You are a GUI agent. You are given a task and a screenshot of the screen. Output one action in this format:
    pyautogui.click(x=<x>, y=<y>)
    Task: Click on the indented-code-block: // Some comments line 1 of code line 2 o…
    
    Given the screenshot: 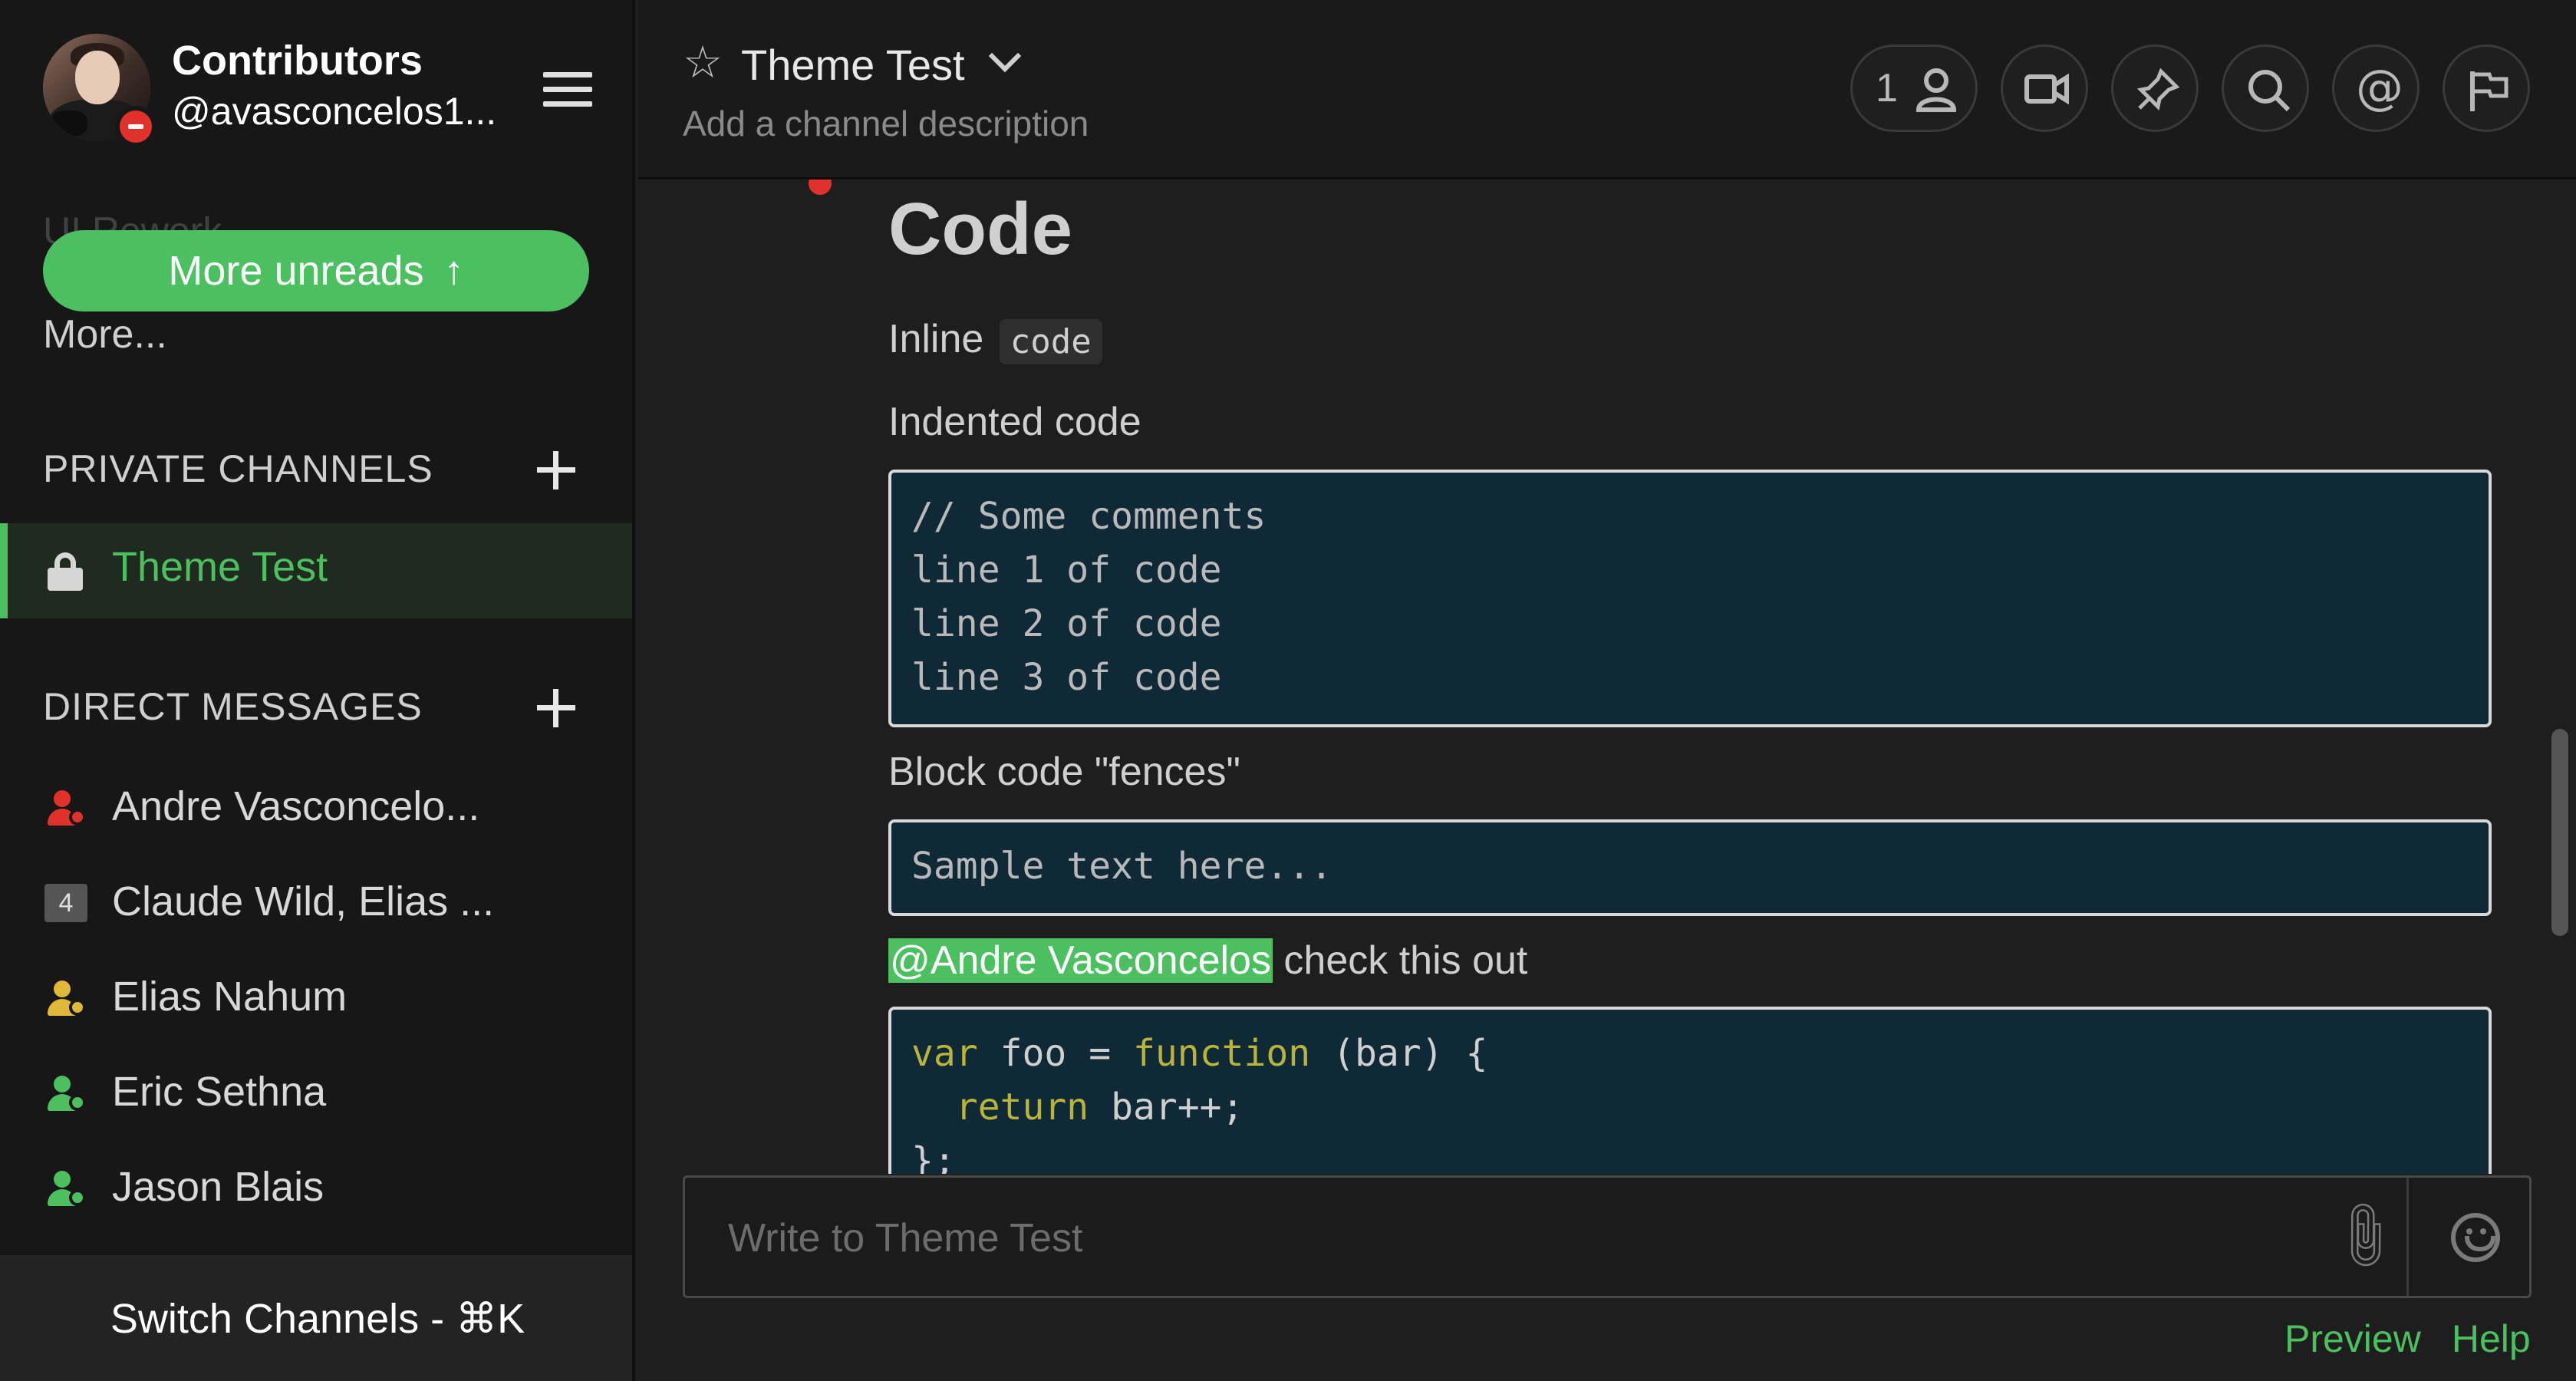 What is the action you would take?
    pyautogui.click(x=1690, y=598)
    